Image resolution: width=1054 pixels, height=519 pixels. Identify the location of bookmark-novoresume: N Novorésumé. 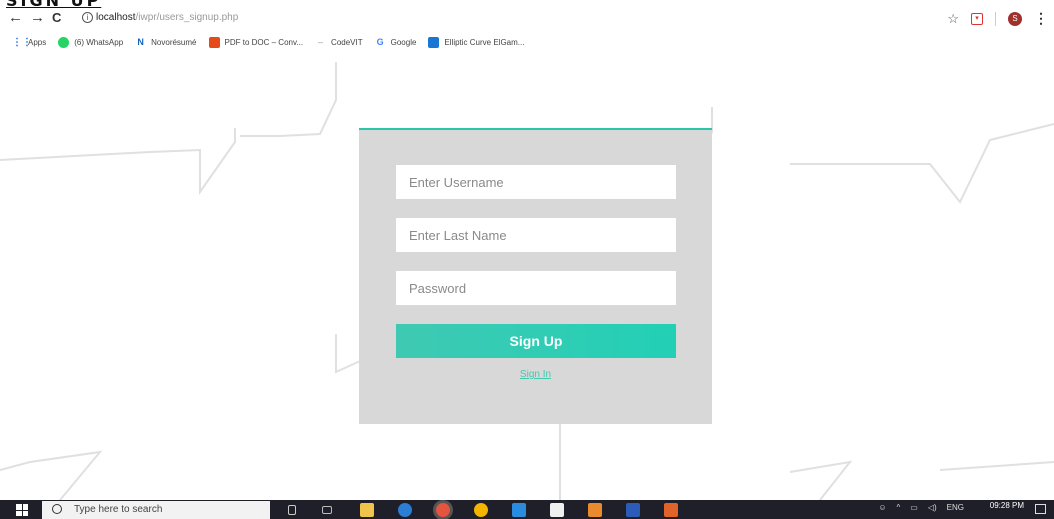
(165, 42).